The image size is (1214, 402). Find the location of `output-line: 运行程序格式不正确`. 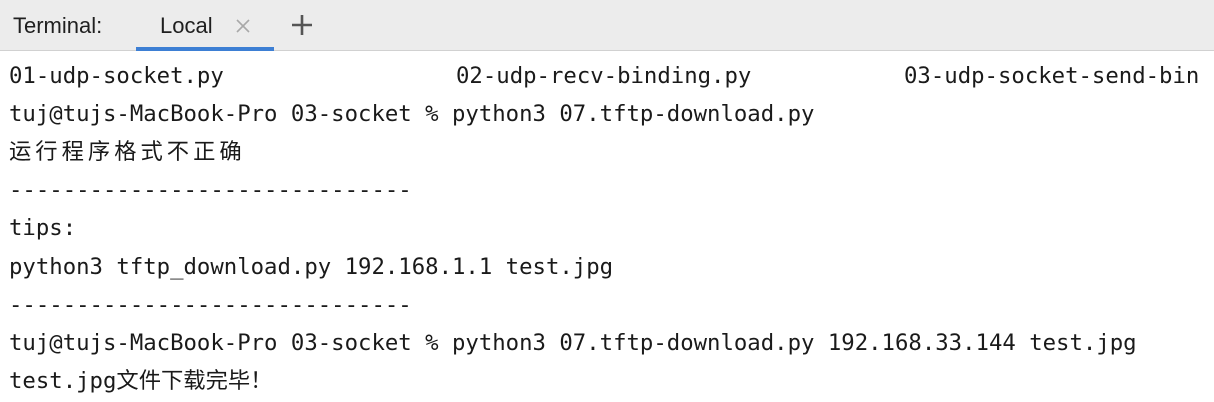

output-line: 运行程序格式不正确 is located at coordinates (127, 152).